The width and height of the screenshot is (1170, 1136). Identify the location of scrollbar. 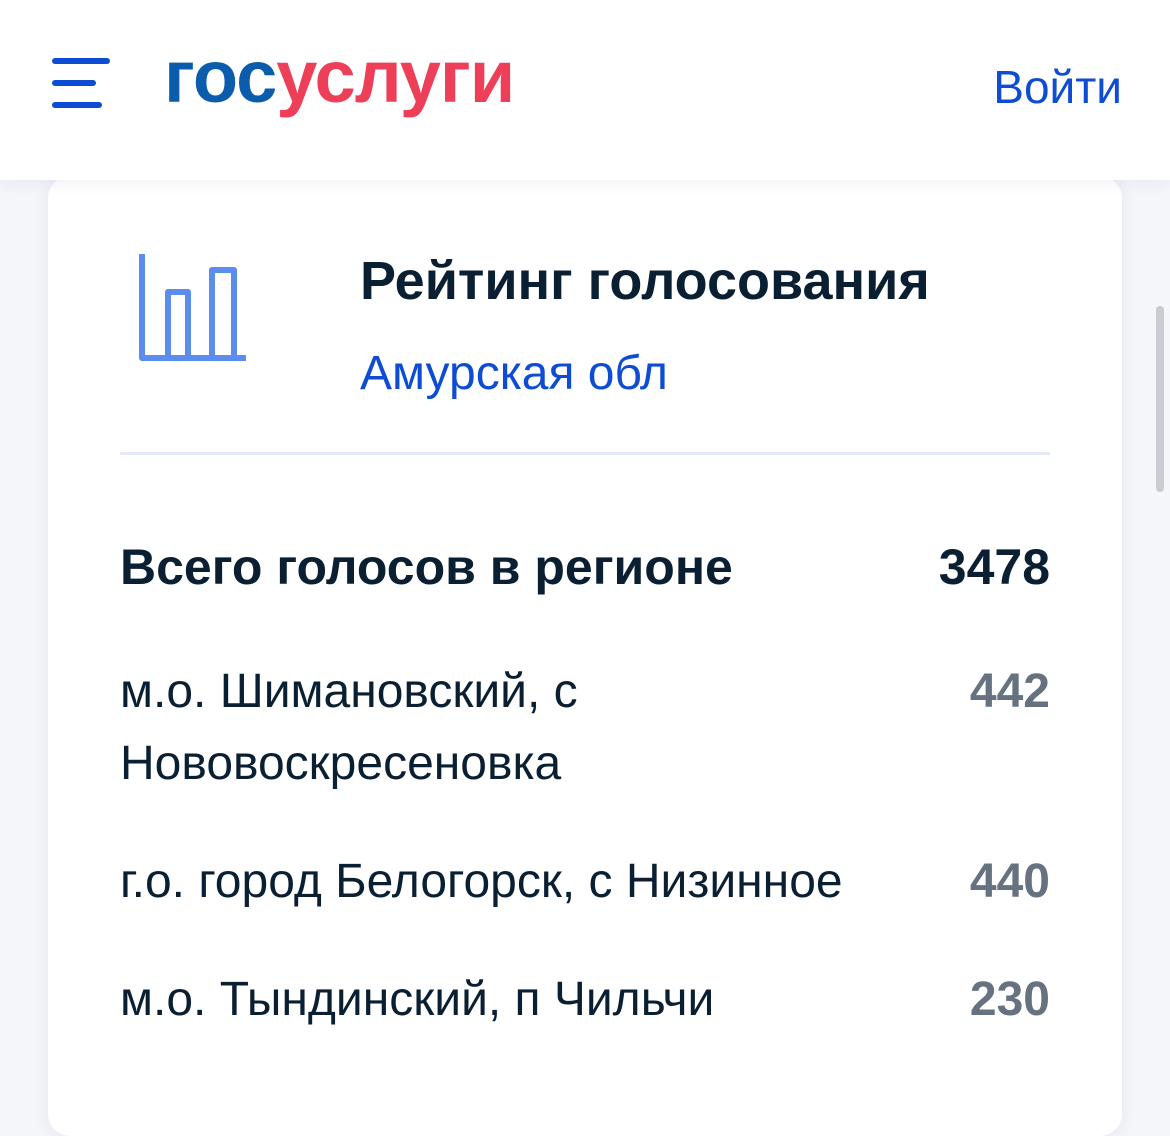
(1160, 399).